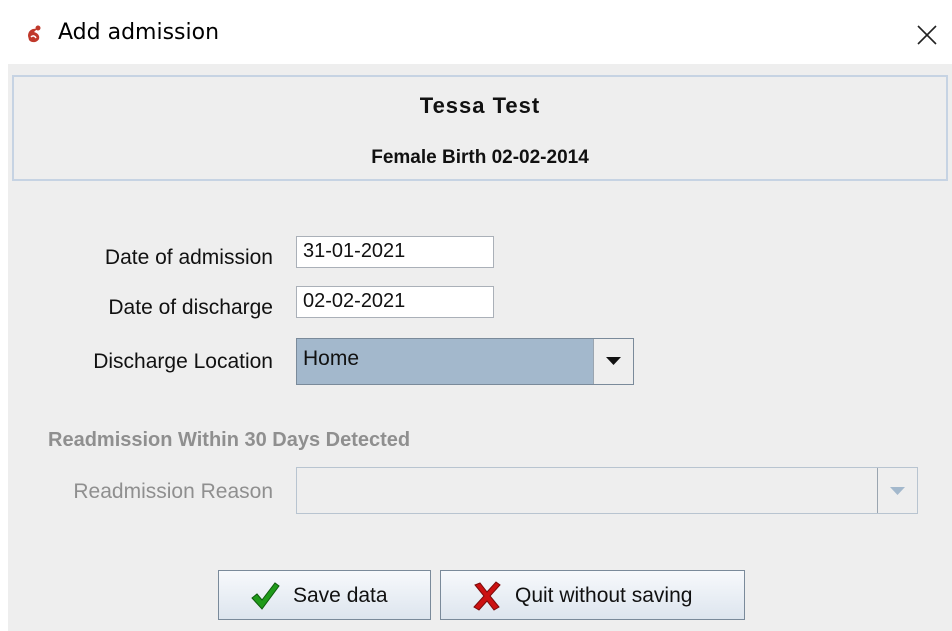 Image resolution: width=952 pixels, height=631 pixels. I want to click on readmission-heading: Readmission Within 30 Days Detected, so click(229, 440).